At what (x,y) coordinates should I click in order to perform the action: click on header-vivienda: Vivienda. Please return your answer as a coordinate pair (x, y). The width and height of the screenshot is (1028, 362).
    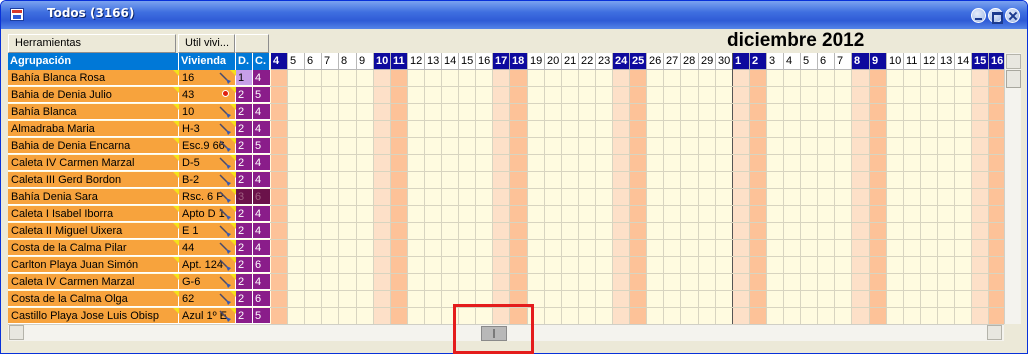
    Looking at the image, I should click on (207, 61).